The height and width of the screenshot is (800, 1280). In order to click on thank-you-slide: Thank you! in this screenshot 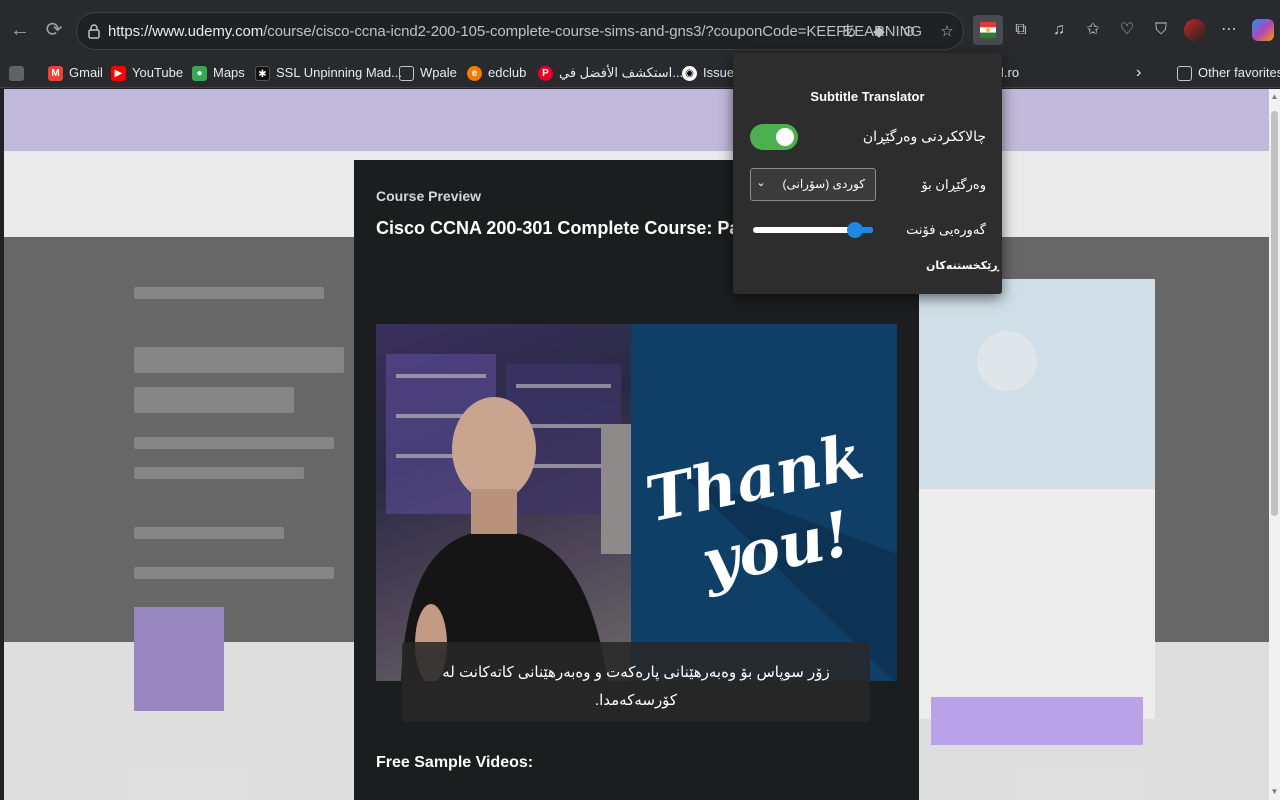, I will do `click(764, 502)`.